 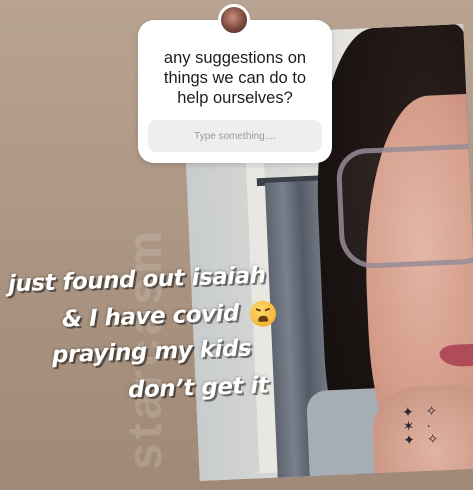 I want to click on caption-line-2-text: & I have covid, so click(x=150, y=316).